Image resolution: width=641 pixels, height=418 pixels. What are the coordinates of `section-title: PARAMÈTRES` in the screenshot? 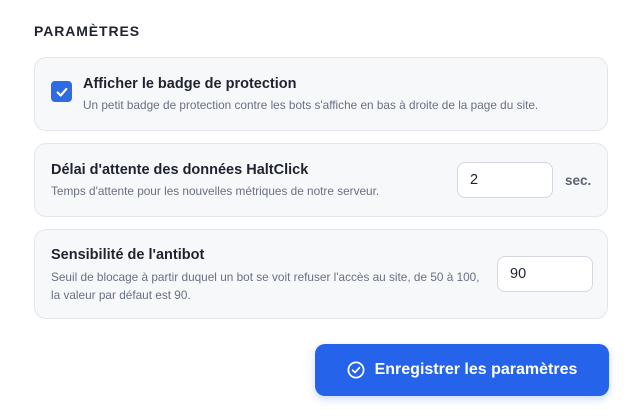 It's located at (87, 31).